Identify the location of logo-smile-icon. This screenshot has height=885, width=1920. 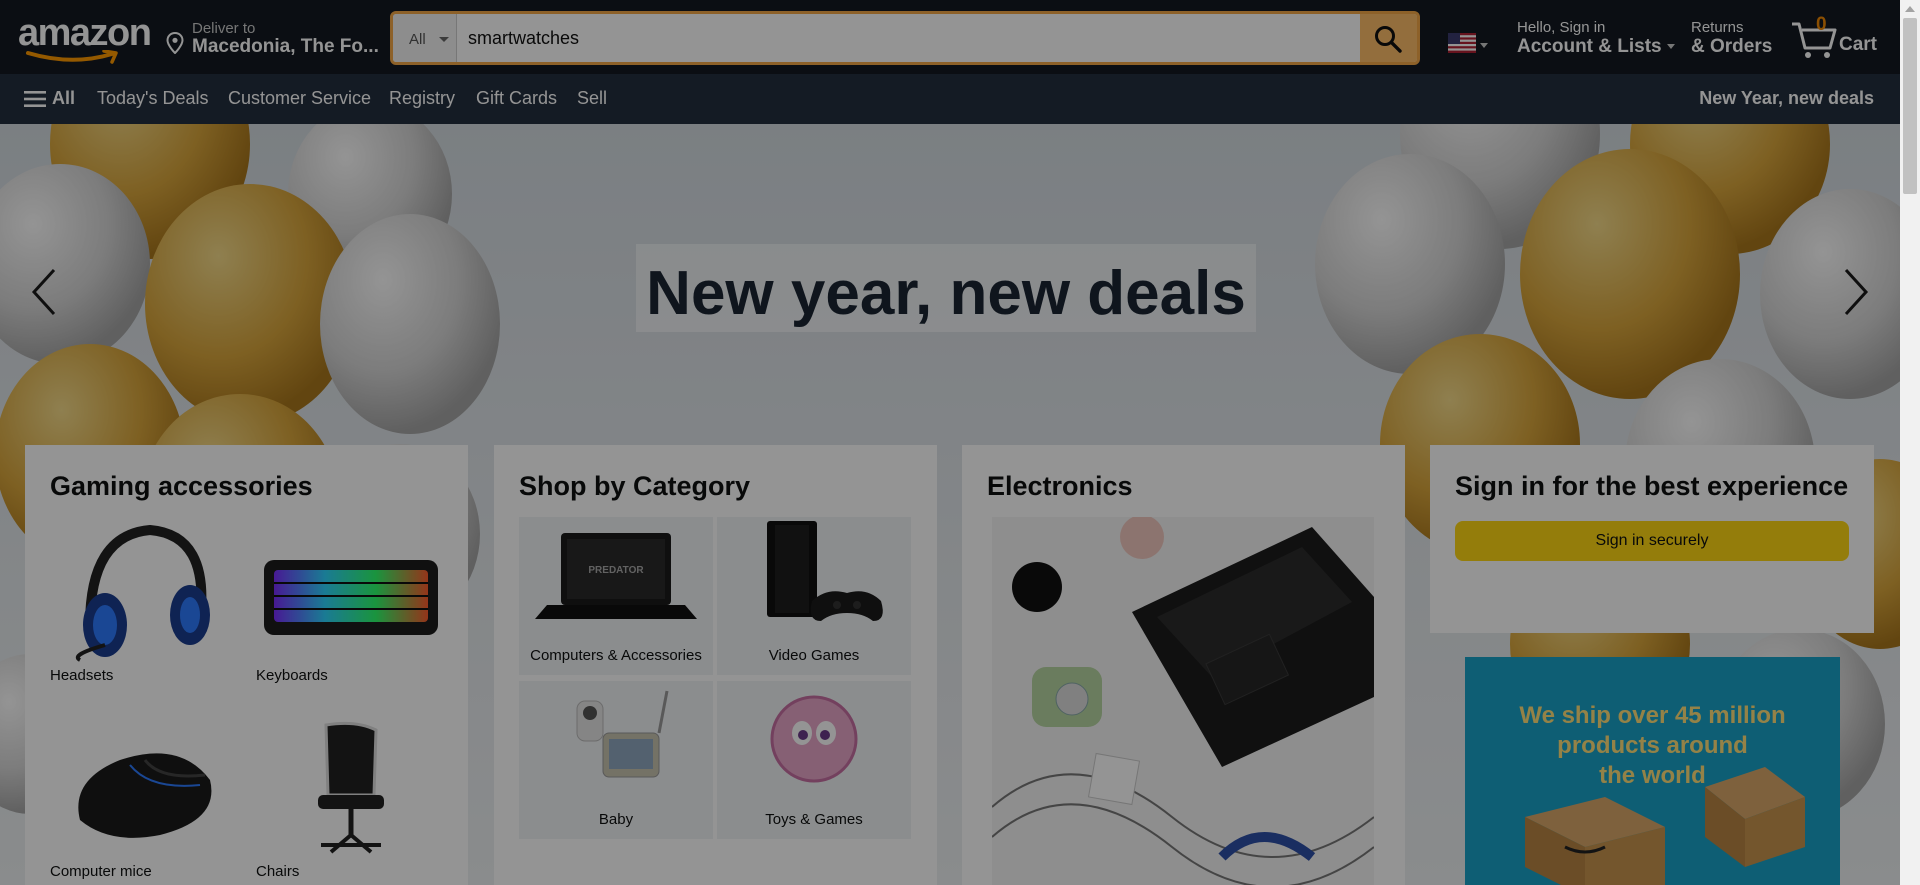
(72, 57).